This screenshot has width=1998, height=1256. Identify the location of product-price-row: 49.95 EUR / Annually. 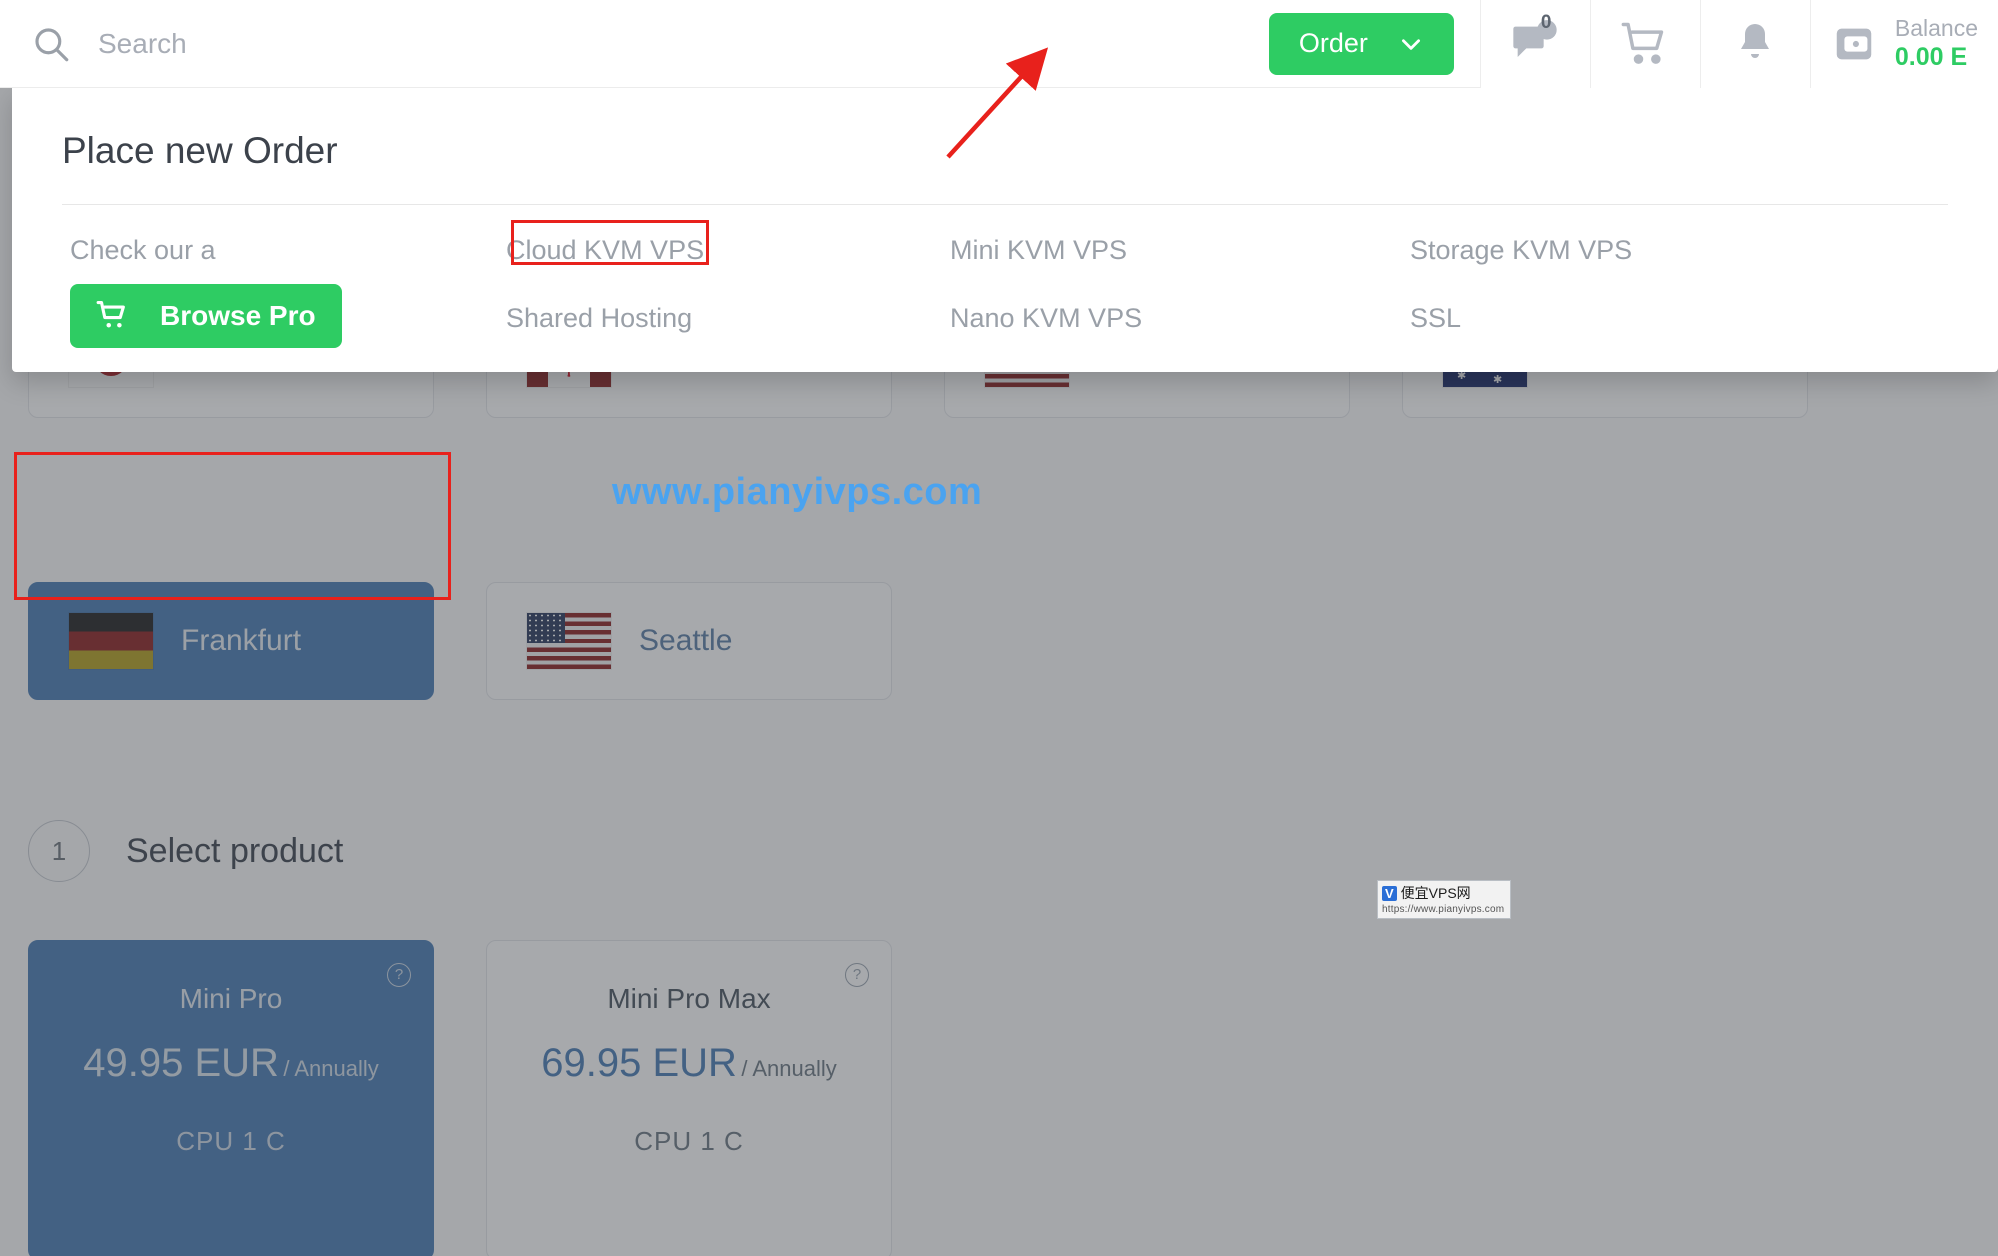
(231, 1063).